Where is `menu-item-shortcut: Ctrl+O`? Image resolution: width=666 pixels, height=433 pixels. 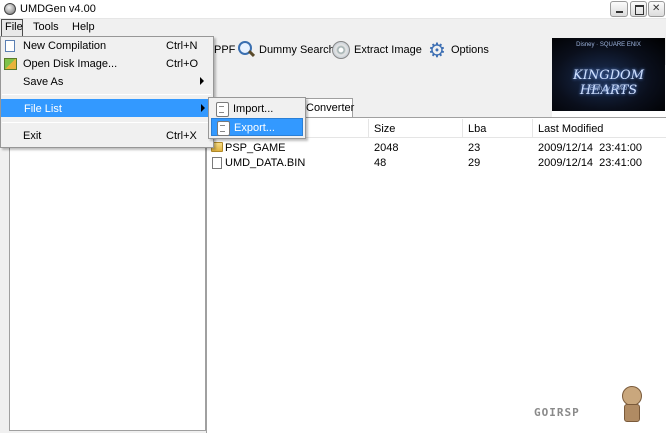 menu-item-shortcut: Ctrl+O is located at coordinates (182, 64).